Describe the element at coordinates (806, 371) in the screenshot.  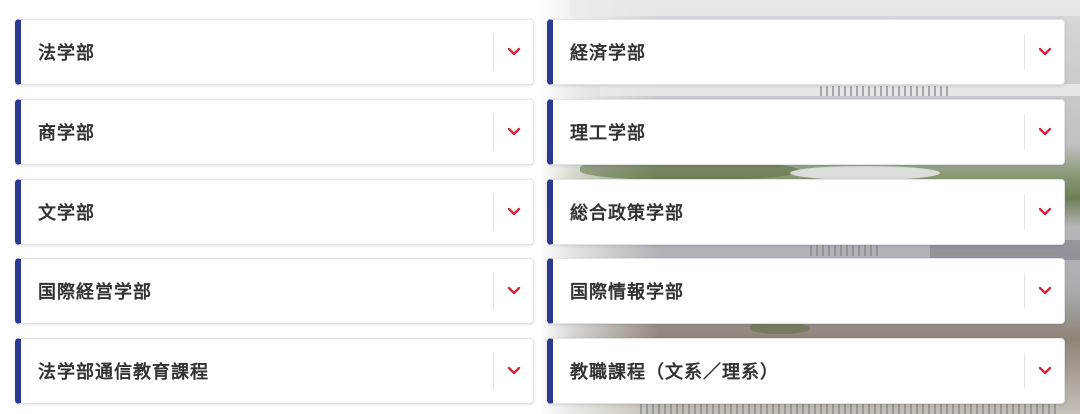
I see `faculty-accordion-teacher-training: 教職課程（文系／理系）` at that location.